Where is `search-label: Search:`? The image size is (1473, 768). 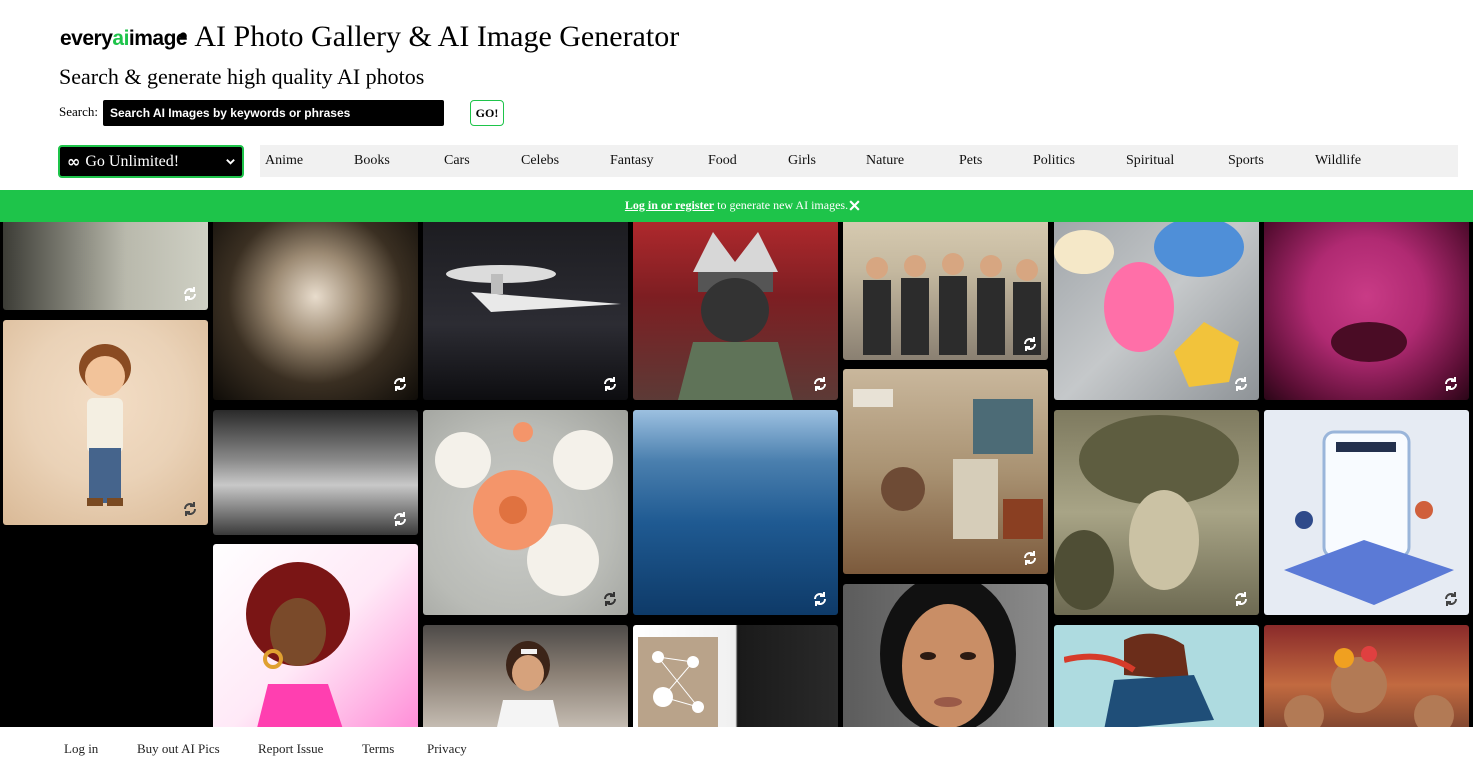
search-label: Search: is located at coordinates (78, 111).